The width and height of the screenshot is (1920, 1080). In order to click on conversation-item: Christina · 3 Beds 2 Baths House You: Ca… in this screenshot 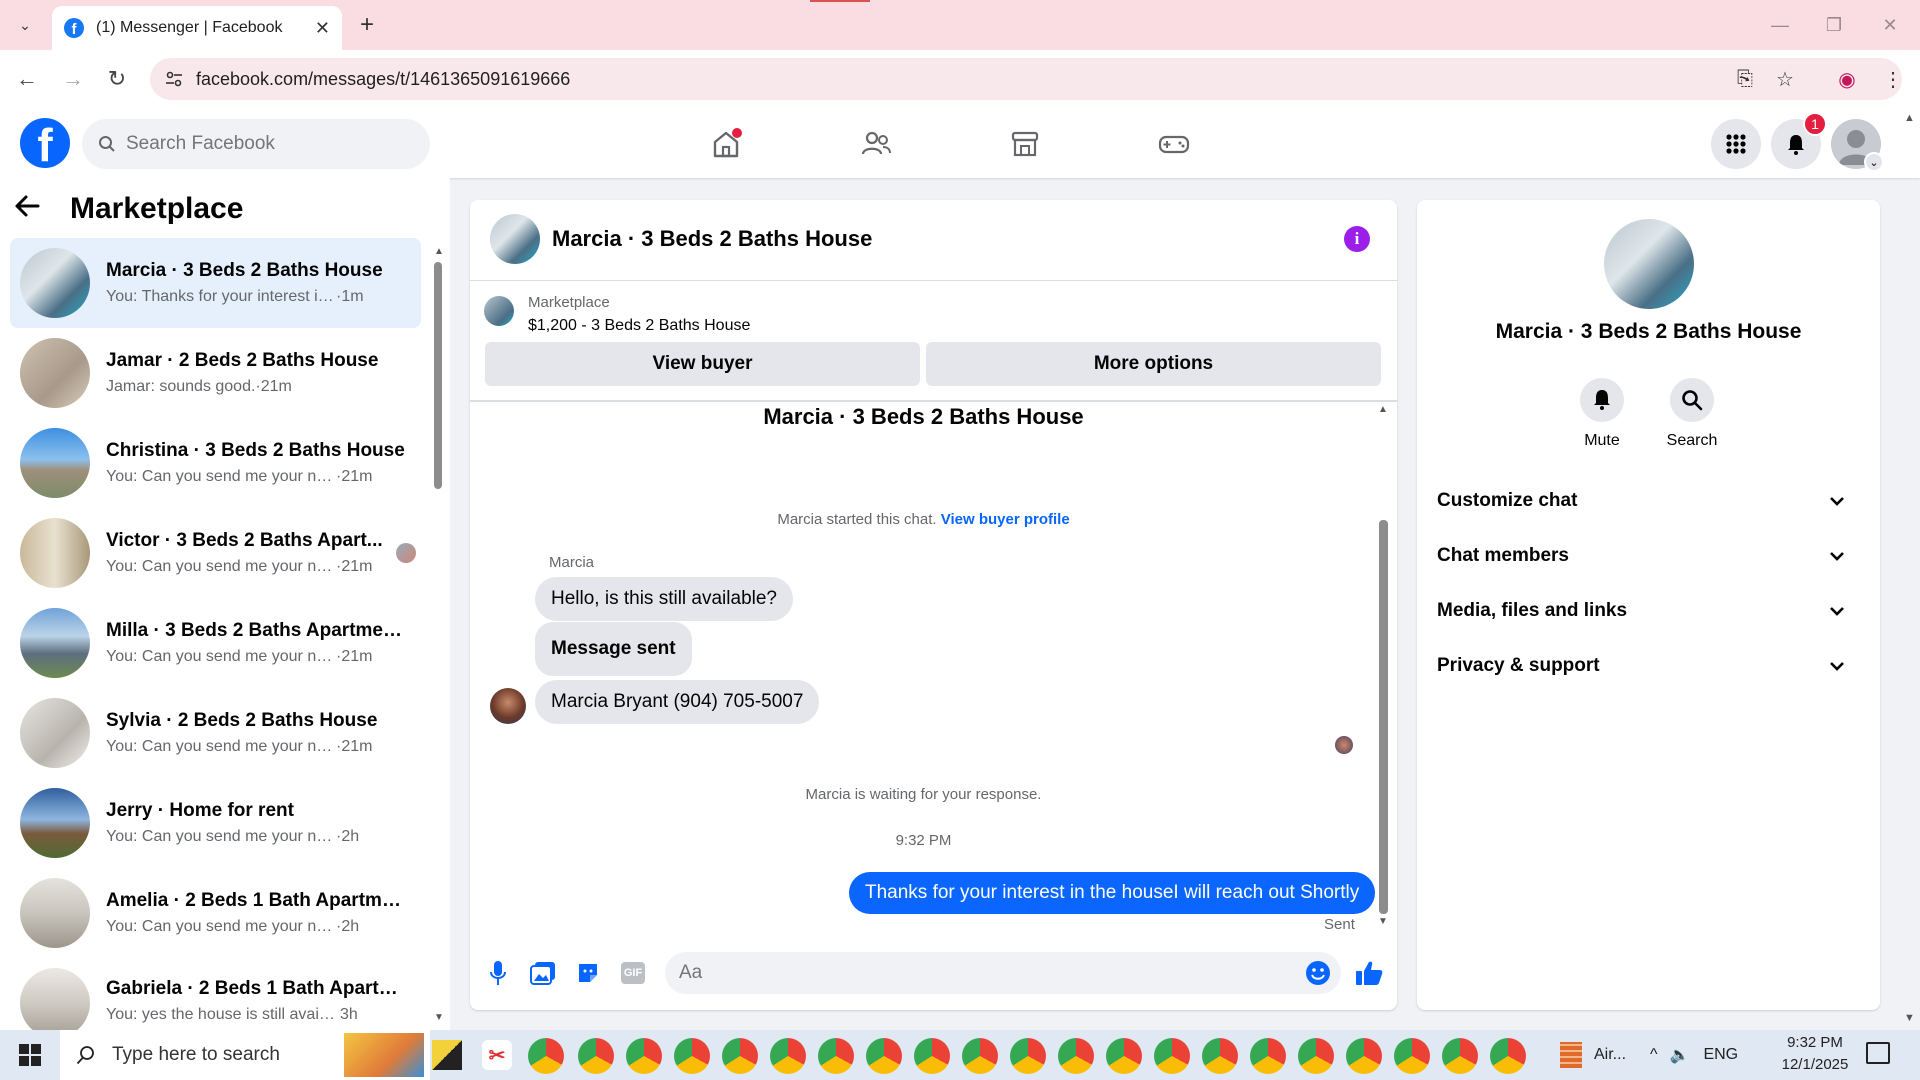, I will do `click(215, 463)`.